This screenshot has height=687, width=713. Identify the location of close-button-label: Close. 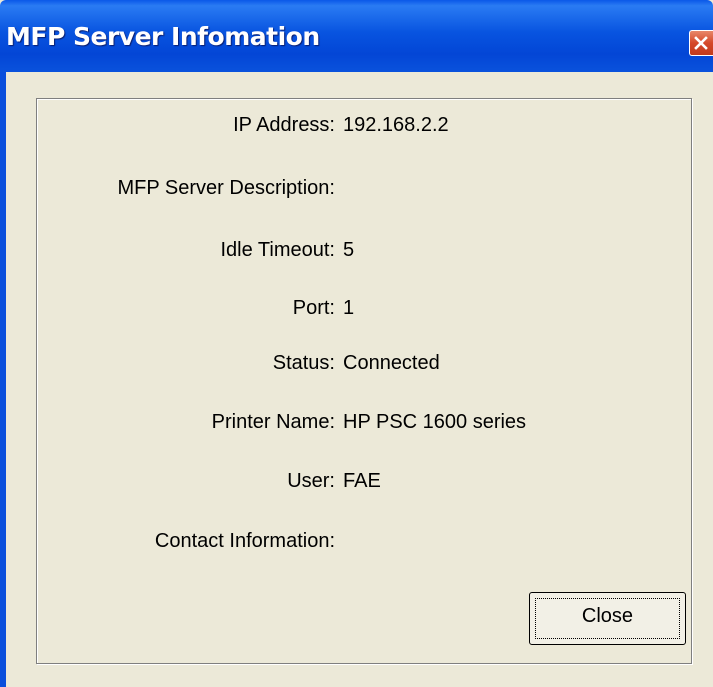
(607, 616).